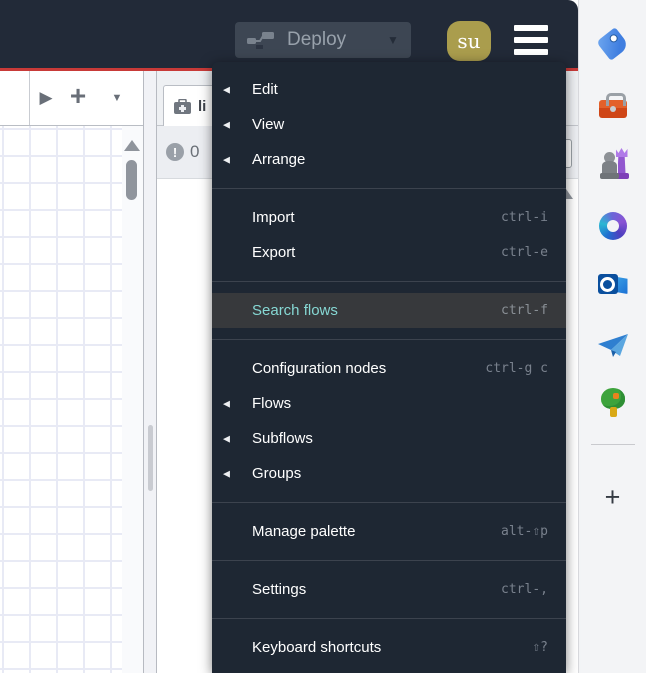 Image resolution: width=646 pixels, height=673 pixels. I want to click on issue-count: 0, so click(195, 151).